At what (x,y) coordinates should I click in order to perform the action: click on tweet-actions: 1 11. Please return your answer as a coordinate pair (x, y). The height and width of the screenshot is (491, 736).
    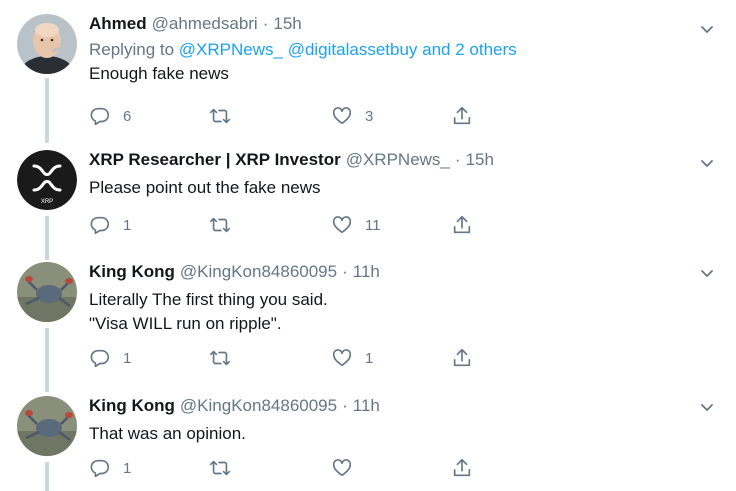
    Looking at the image, I should click on (289, 225).